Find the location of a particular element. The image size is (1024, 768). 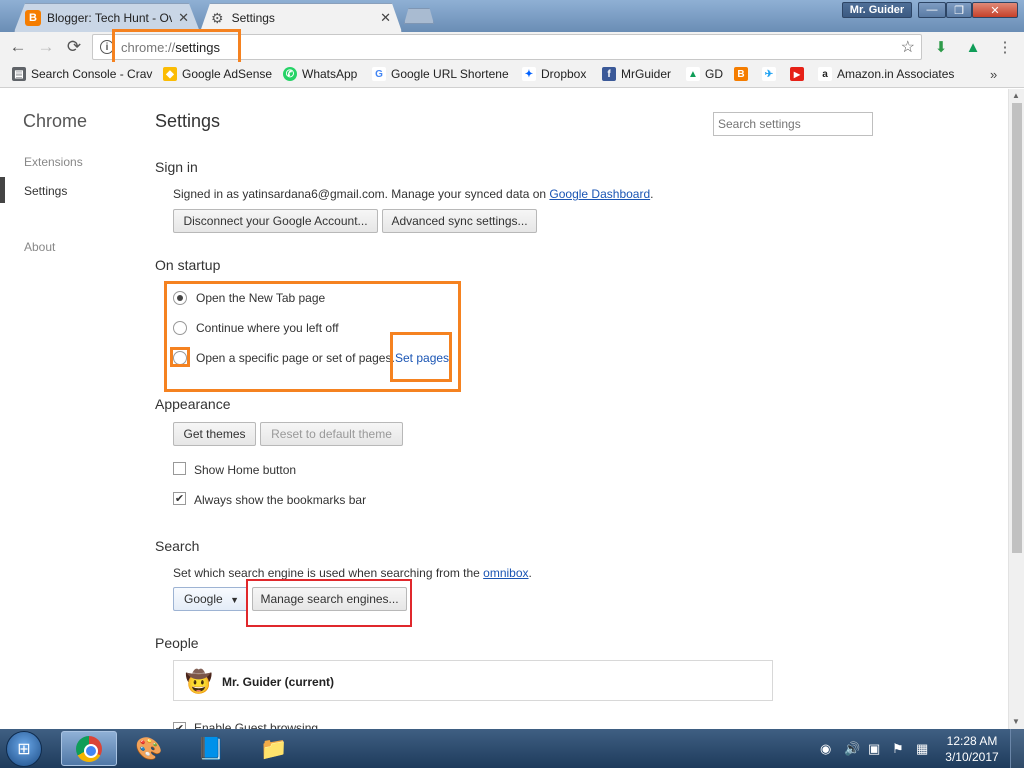

bookmark-twitter: ✈ is located at coordinates (771, 74).